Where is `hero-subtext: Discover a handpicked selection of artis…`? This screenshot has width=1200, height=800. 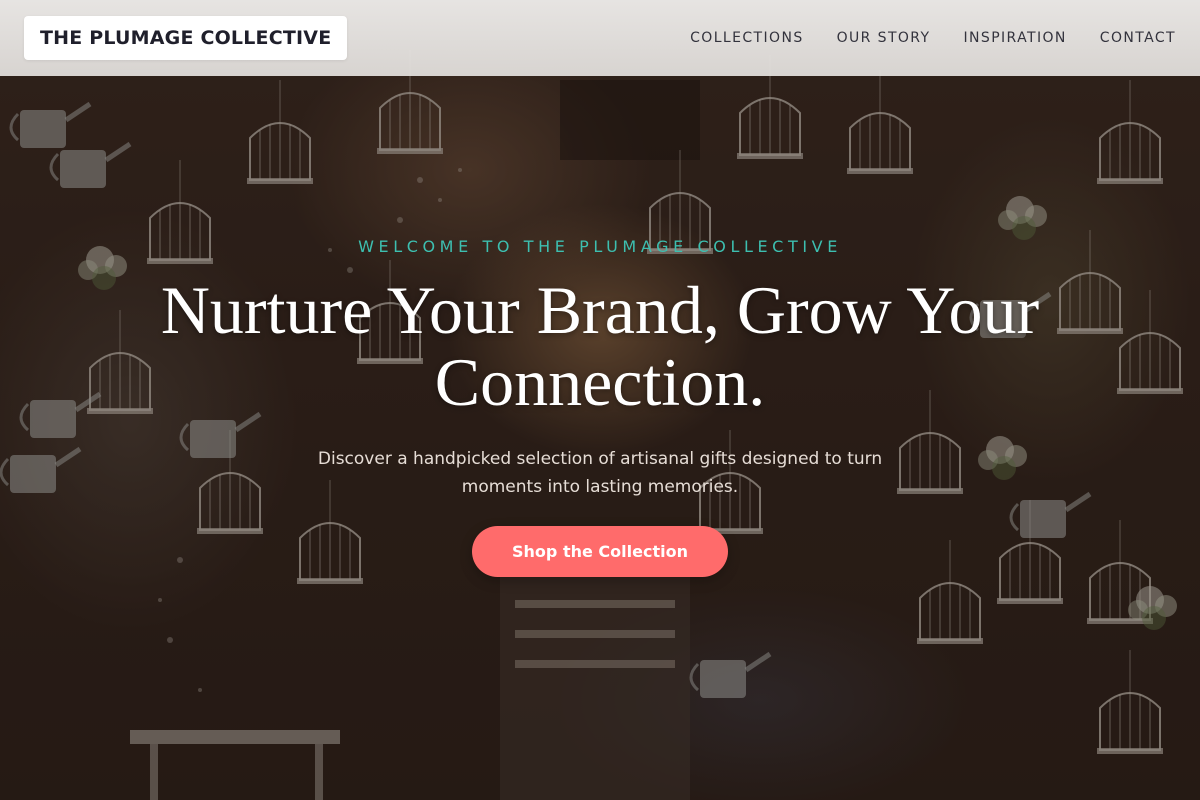
hero-subtext: Discover a handpicked selection of artis… is located at coordinates (600, 473).